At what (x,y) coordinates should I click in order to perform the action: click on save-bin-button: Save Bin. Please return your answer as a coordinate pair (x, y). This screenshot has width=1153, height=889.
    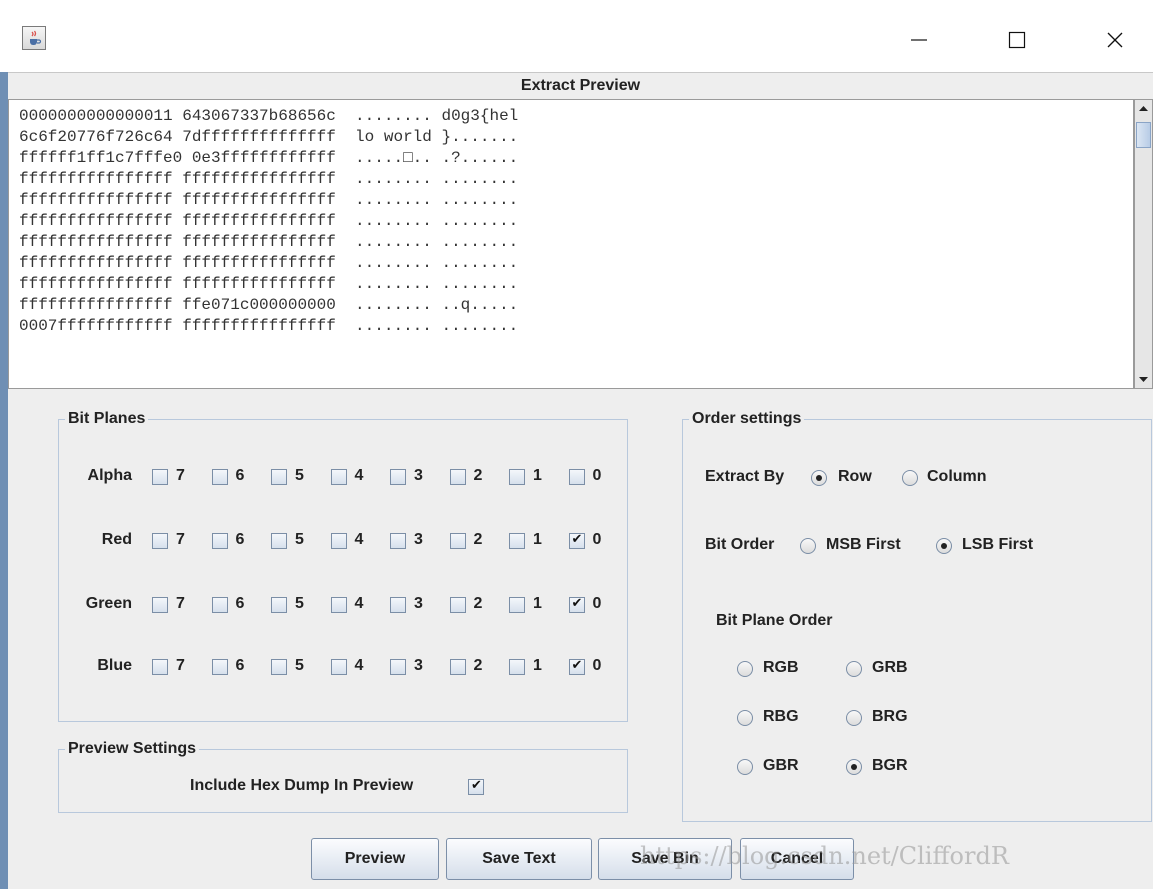
    Looking at the image, I should click on (665, 859).